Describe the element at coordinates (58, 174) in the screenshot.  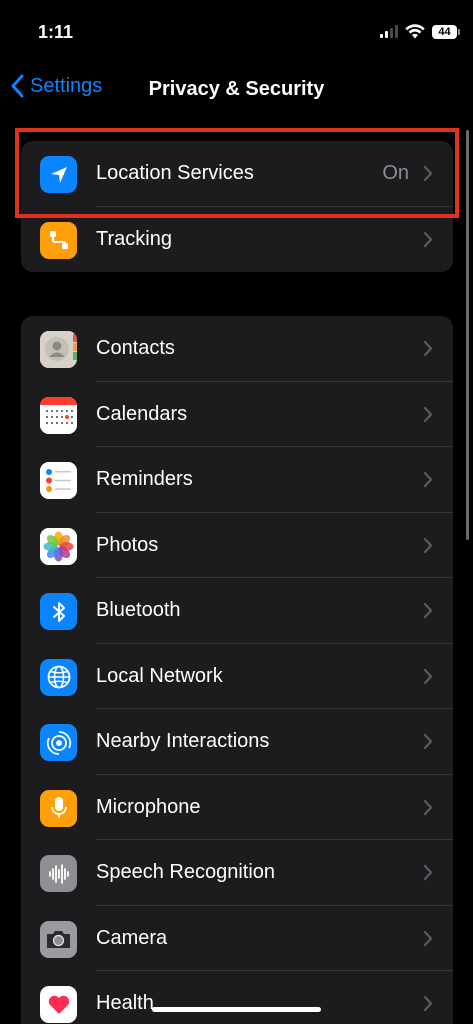
I see `location-arrow-icon` at that location.